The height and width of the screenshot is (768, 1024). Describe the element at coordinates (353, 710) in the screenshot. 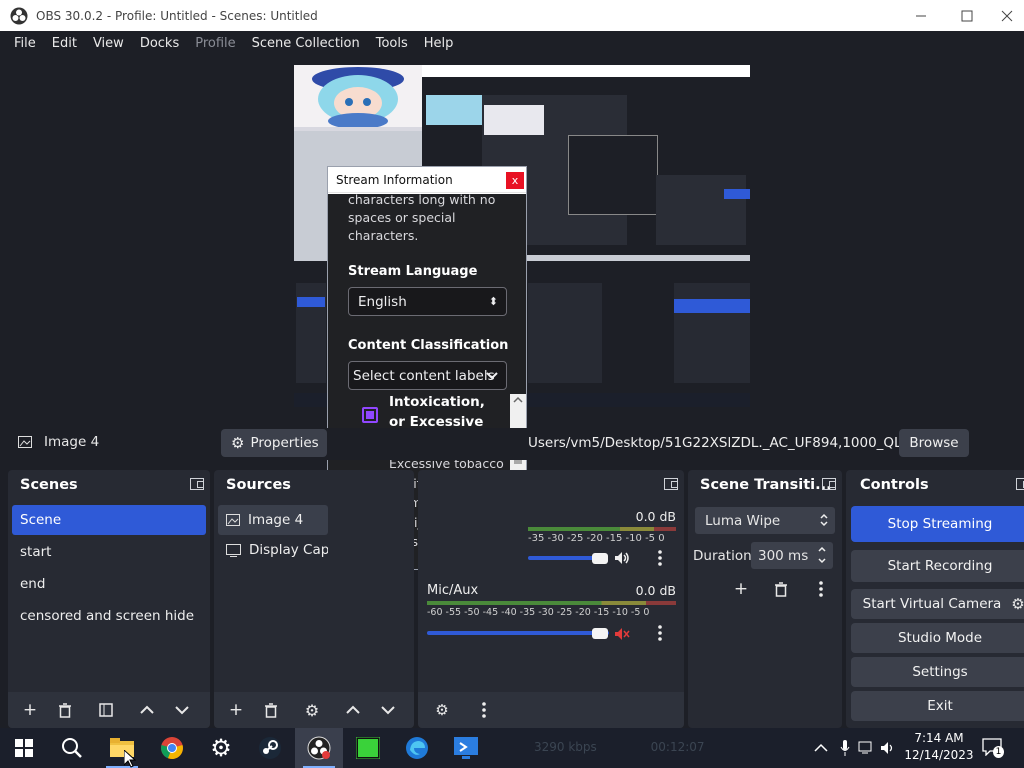

I see `move-source-up-button` at that location.